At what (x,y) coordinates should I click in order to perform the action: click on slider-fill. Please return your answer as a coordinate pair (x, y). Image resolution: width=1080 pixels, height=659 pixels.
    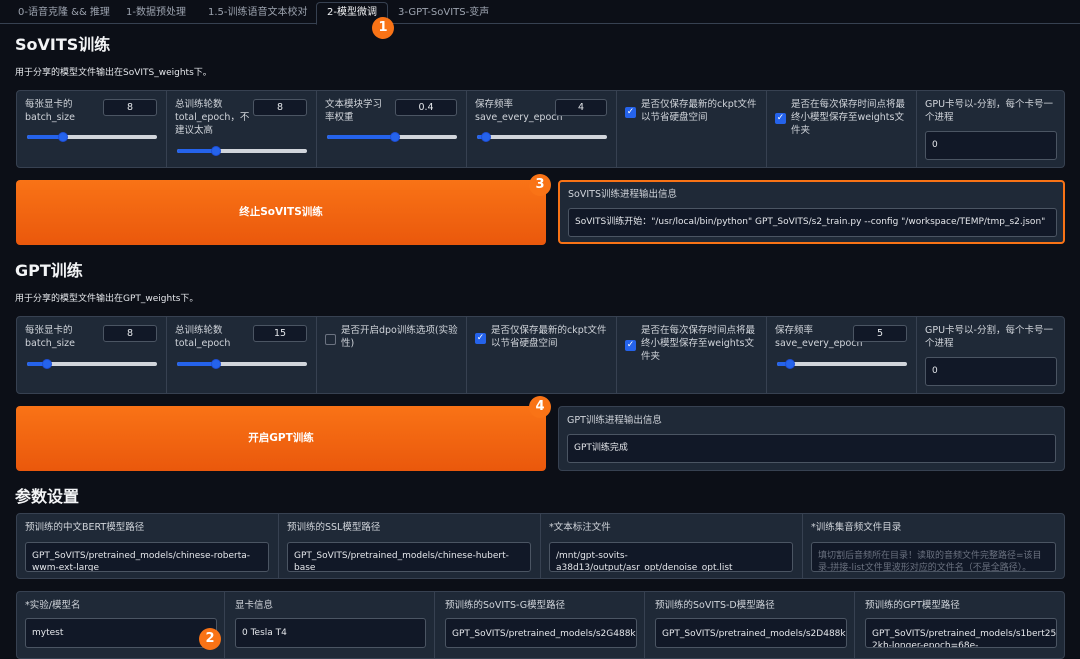
    Looking at the image, I should click on (361, 137).